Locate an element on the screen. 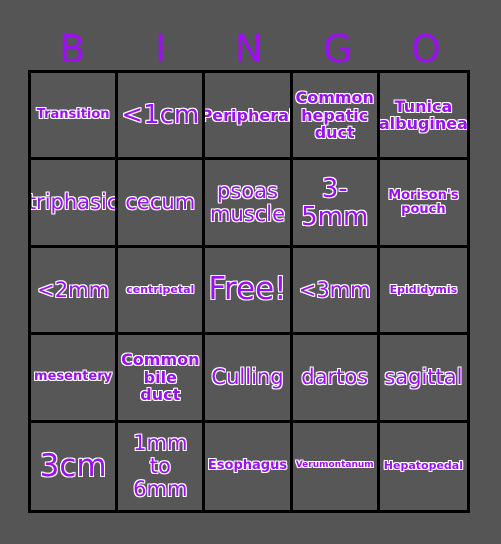 Image resolution: width=501 pixels, height=544 pixels. bingo-header-letter-i: I is located at coordinates (161, 49).